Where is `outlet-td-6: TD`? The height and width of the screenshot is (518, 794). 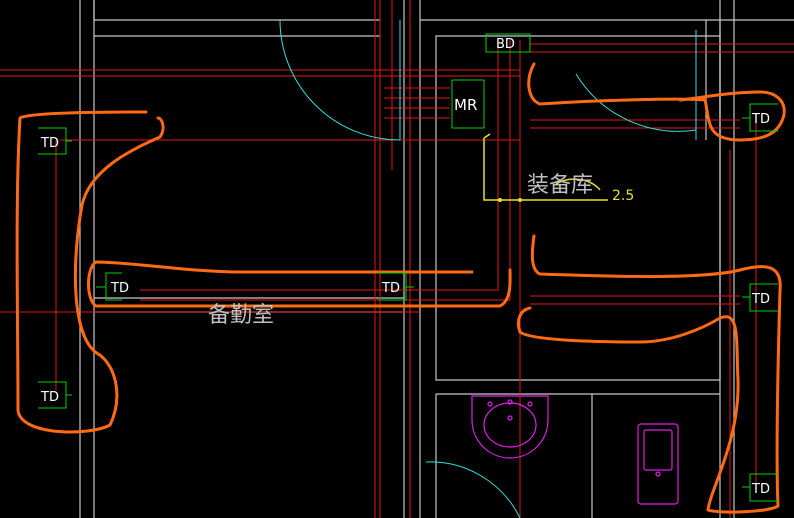 outlet-td-6: TD is located at coordinates (760, 297).